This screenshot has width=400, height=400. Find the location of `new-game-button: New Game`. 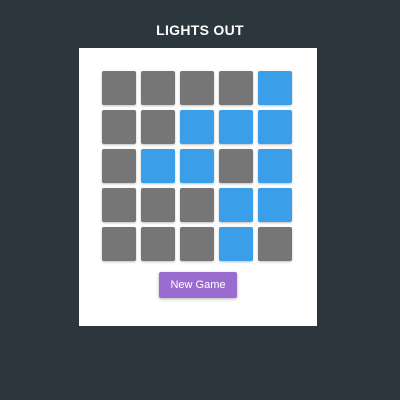

new-game-button: New Game is located at coordinates (198, 285).